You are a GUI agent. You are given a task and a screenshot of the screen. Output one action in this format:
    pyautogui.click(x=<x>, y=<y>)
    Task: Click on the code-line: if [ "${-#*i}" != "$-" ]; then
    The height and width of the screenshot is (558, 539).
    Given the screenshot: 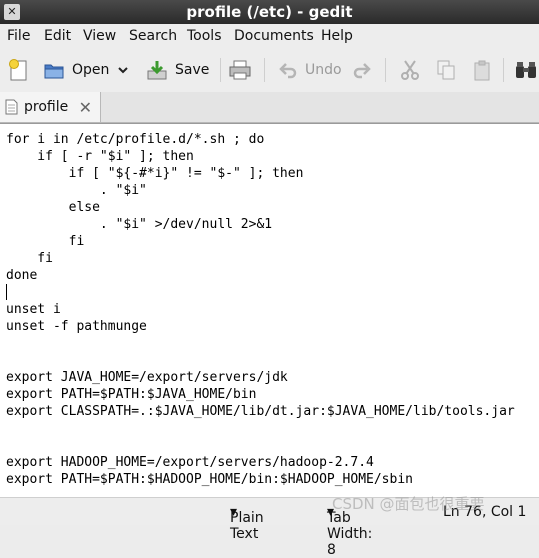 What is the action you would take?
    pyautogui.click(x=155, y=173)
    